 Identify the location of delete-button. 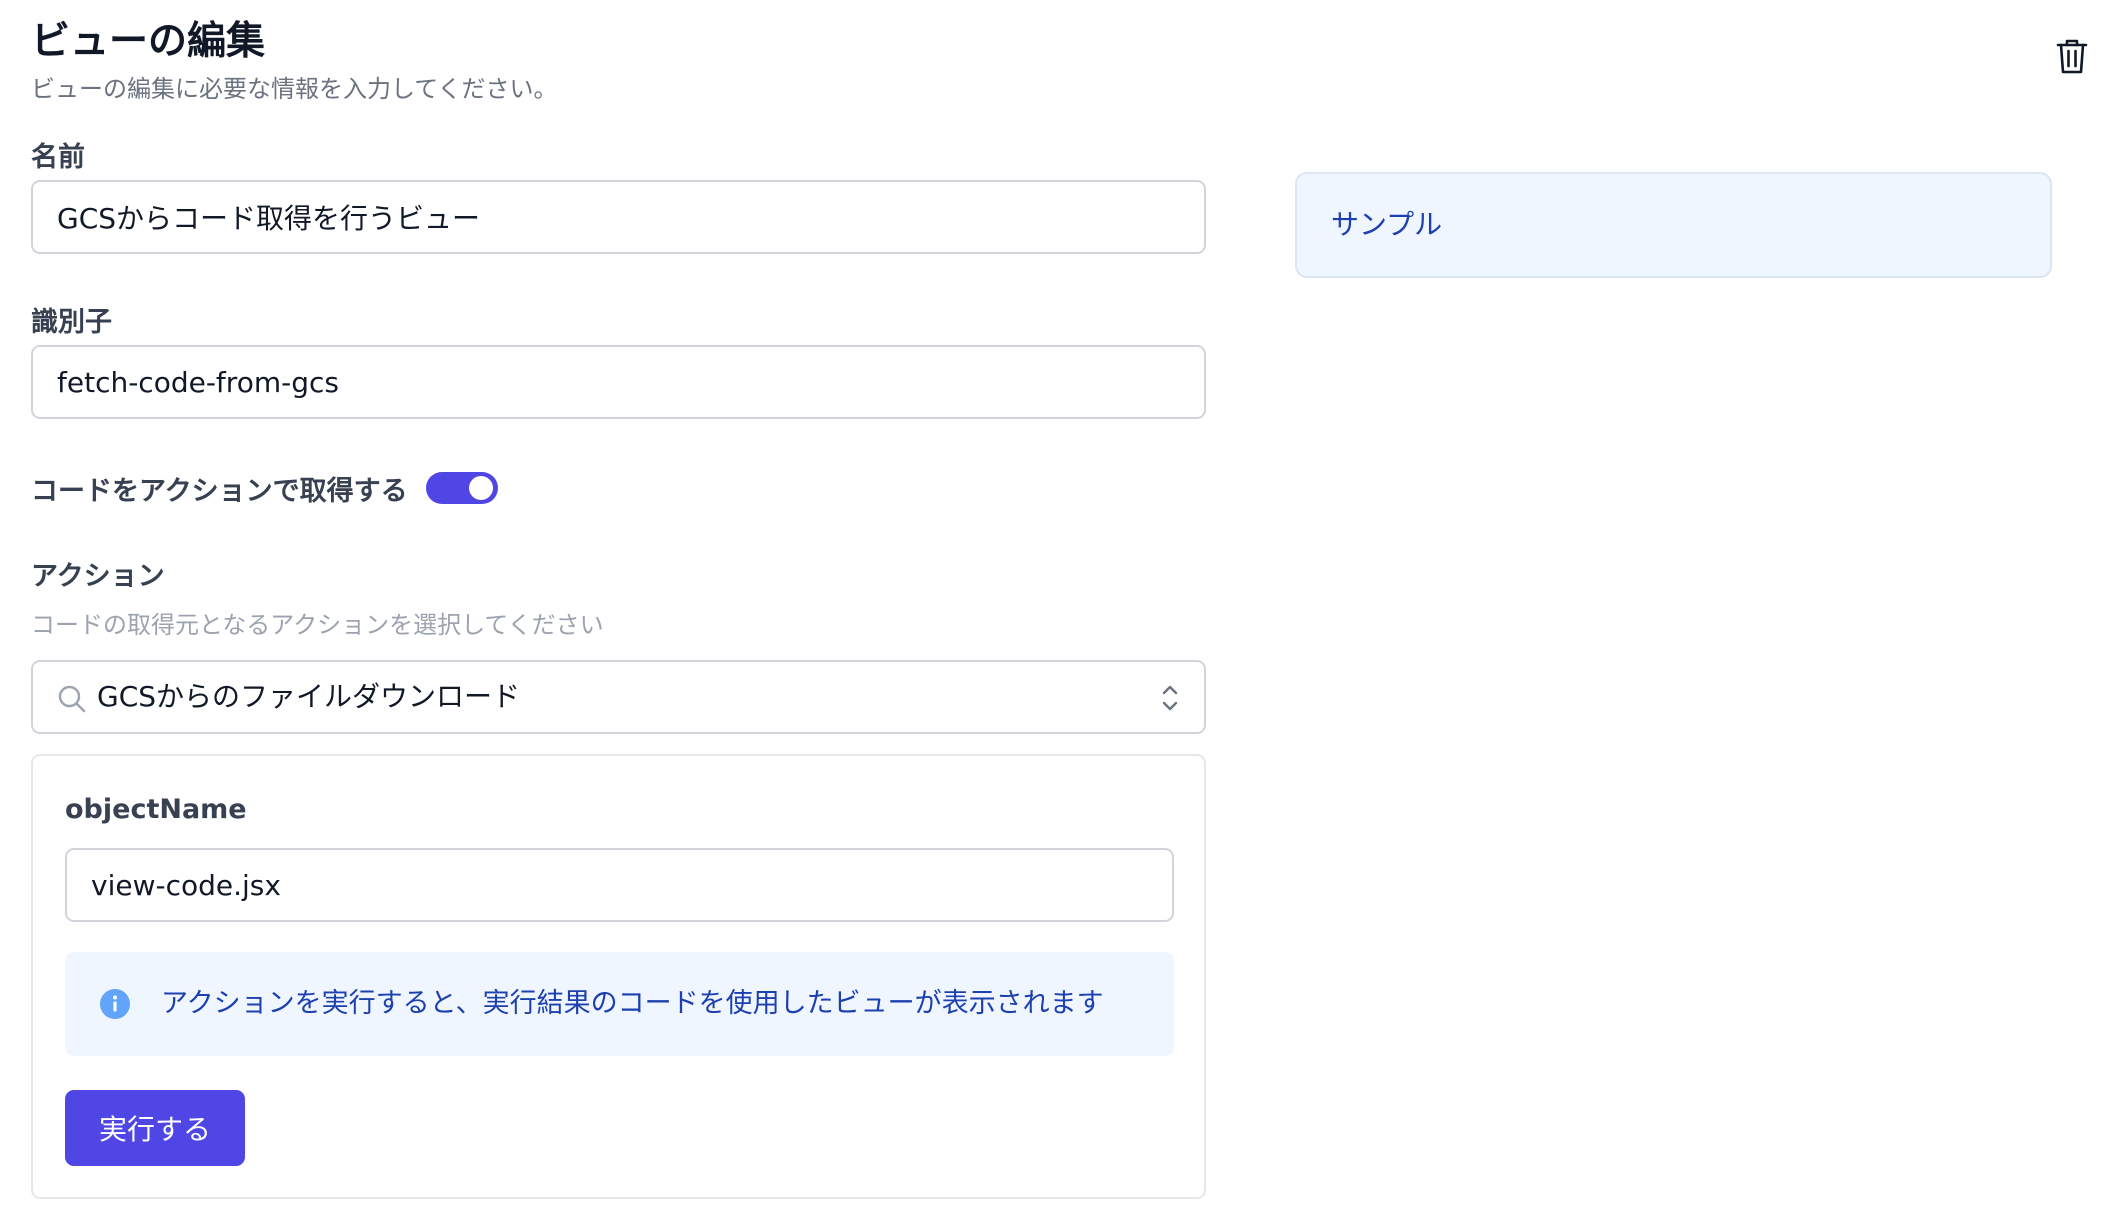
(2072, 56).